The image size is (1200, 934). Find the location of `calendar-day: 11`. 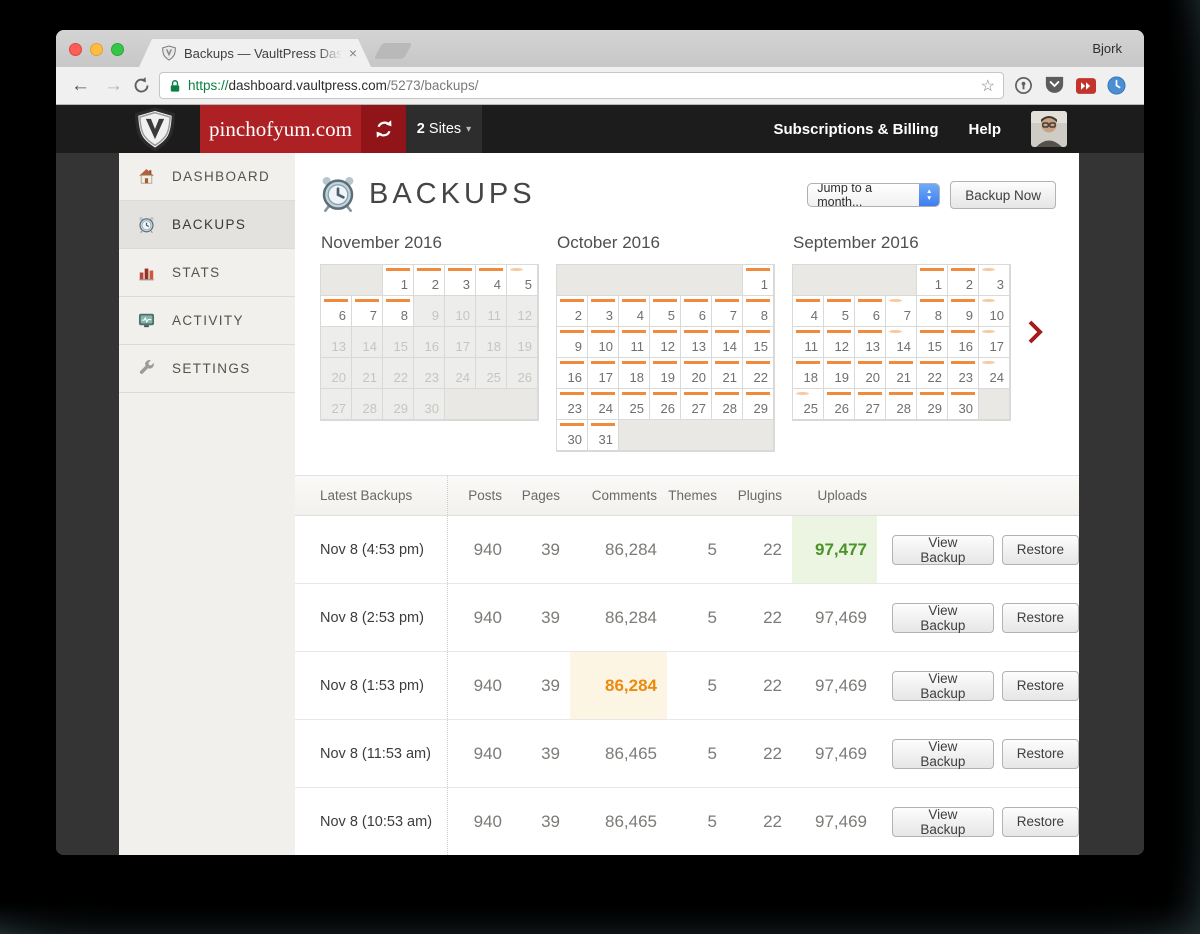

calendar-day: 11 is located at coordinates (634, 342).